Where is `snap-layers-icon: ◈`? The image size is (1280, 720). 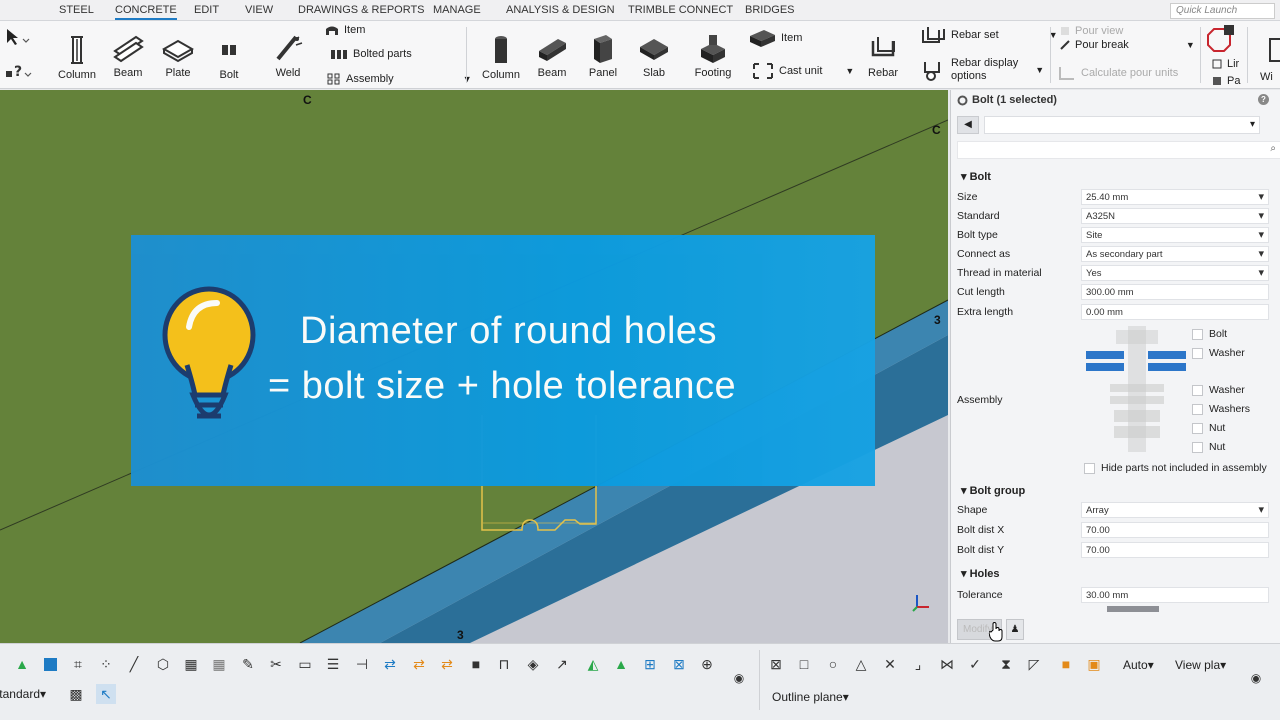 snap-layers-icon: ◈ is located at coordinates (533, 664).